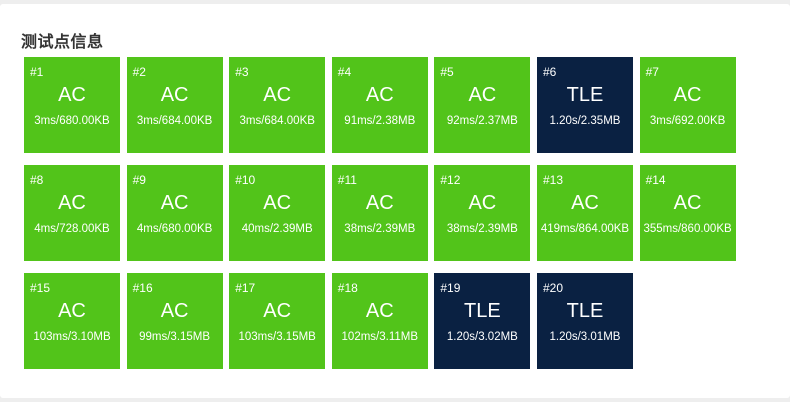 This screenshot has width=790, height=402. I want to click on testcase-7: #7 AC 3ms/692.00KB, so click(687, 105).